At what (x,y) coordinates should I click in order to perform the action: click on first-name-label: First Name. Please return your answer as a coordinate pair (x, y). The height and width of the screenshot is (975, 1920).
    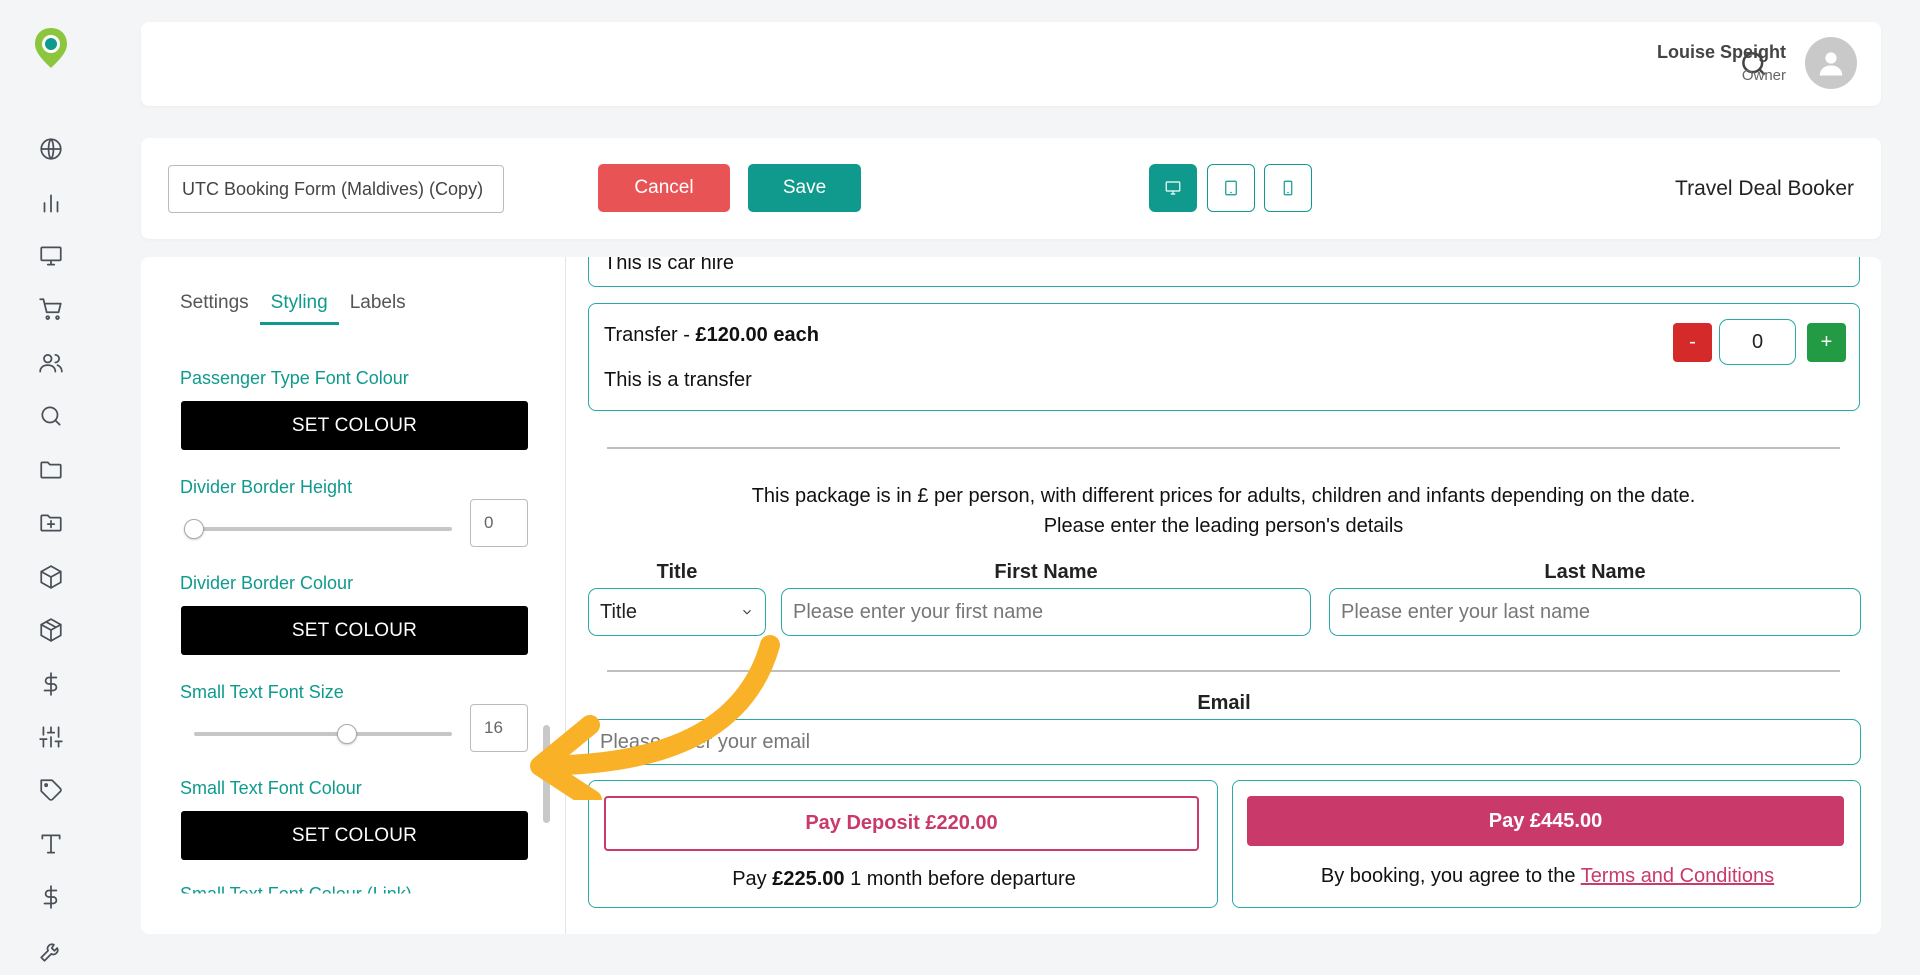
    Looking at the image, I should click on (1046, 572).